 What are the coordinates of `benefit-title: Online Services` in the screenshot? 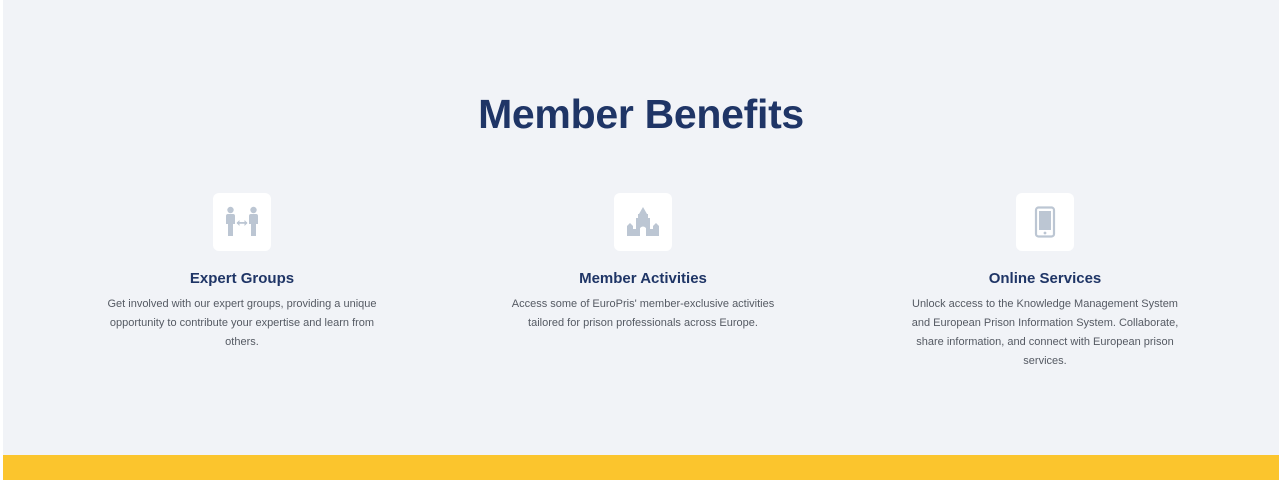 It's located at (1045, 278).